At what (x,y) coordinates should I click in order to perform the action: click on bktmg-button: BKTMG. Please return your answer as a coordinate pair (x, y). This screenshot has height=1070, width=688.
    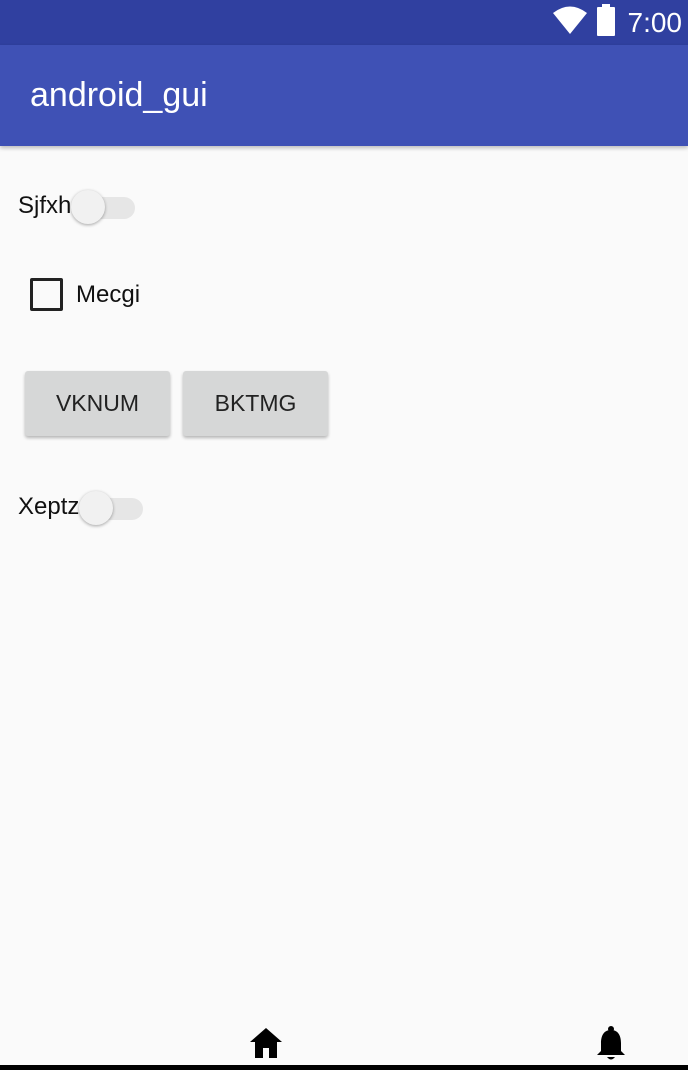
    Looking at the image, I should click on (255, 403).